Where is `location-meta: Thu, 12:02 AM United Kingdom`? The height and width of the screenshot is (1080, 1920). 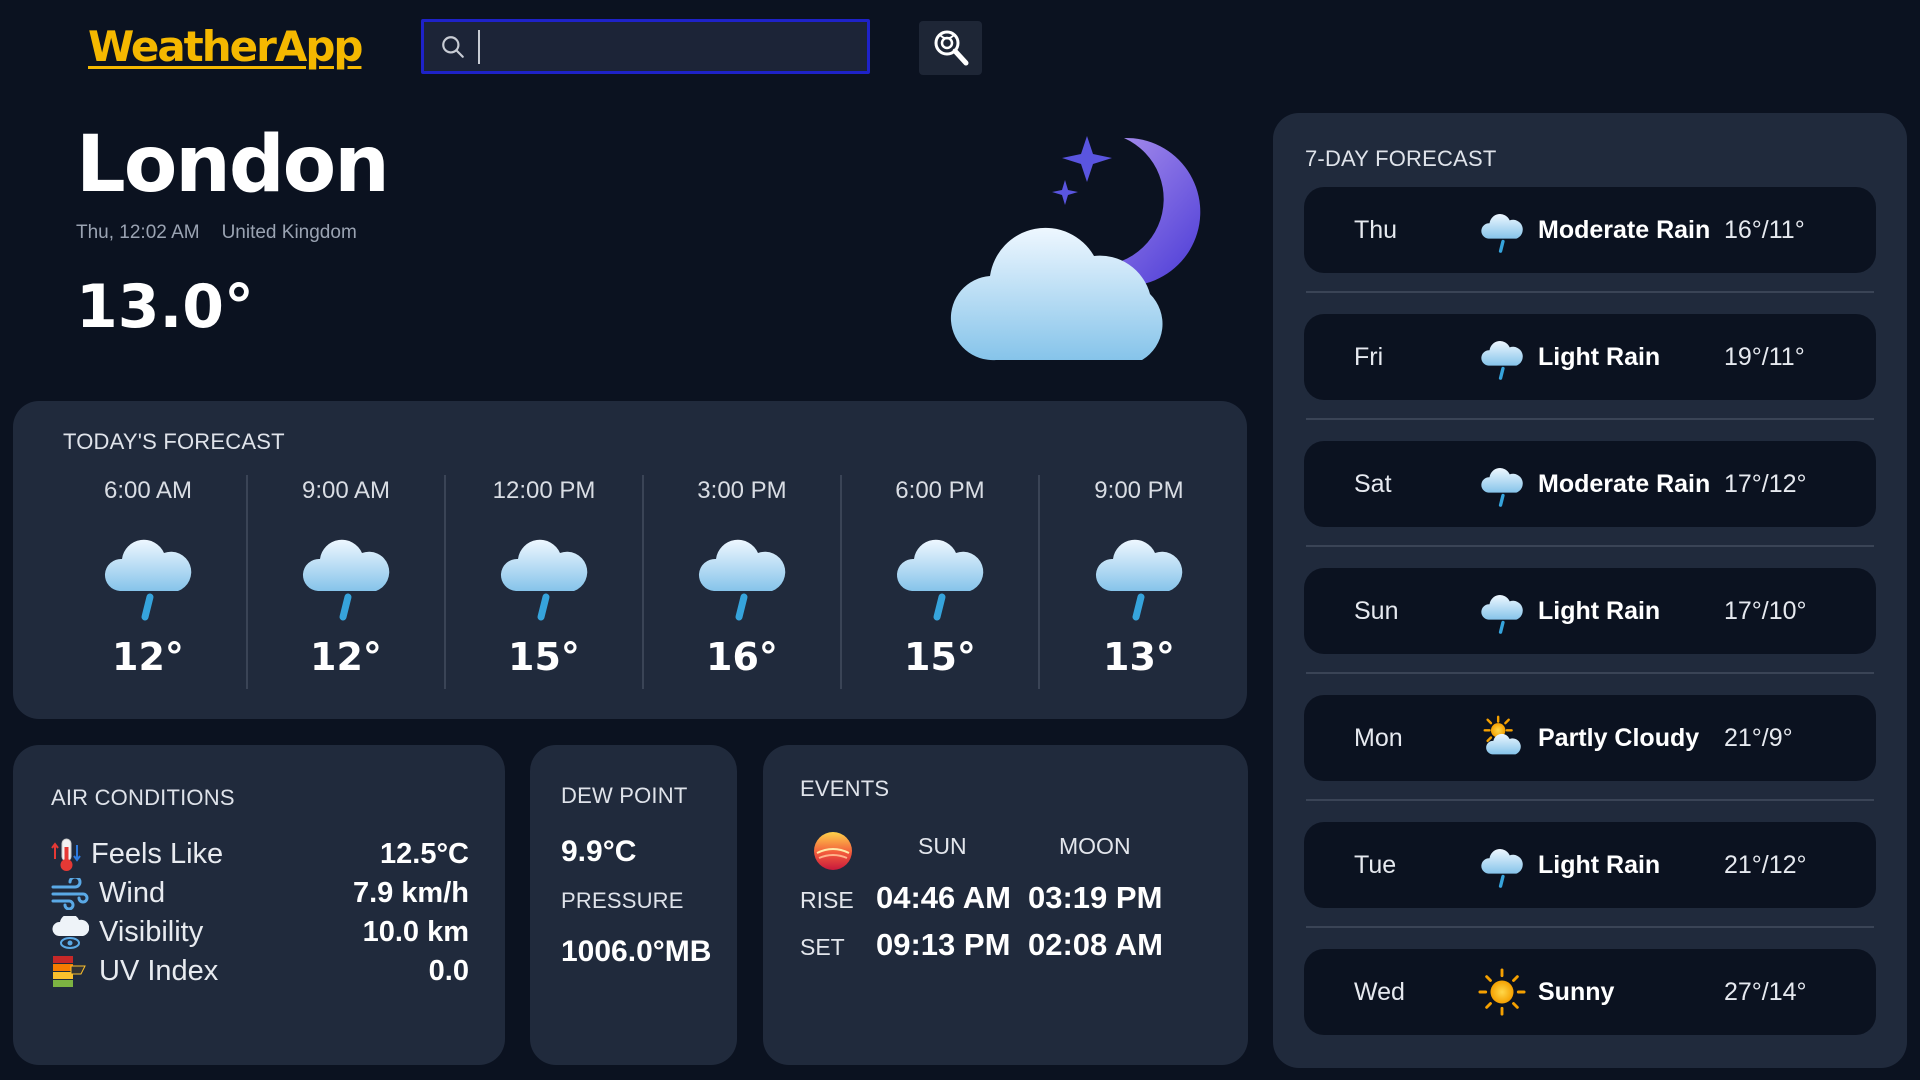
location-meta: Thu, 12:02 AM United Kingdom is located at coordinates (216, 233).